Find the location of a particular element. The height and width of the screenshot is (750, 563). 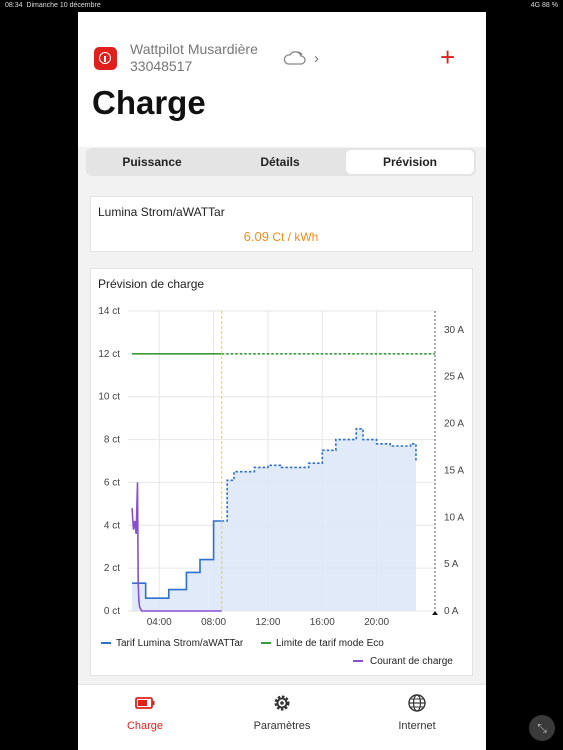

tariff-card: Lumina Strom/aWATTar 6.09 Ct / kWh is located at coordinates (281, 224).